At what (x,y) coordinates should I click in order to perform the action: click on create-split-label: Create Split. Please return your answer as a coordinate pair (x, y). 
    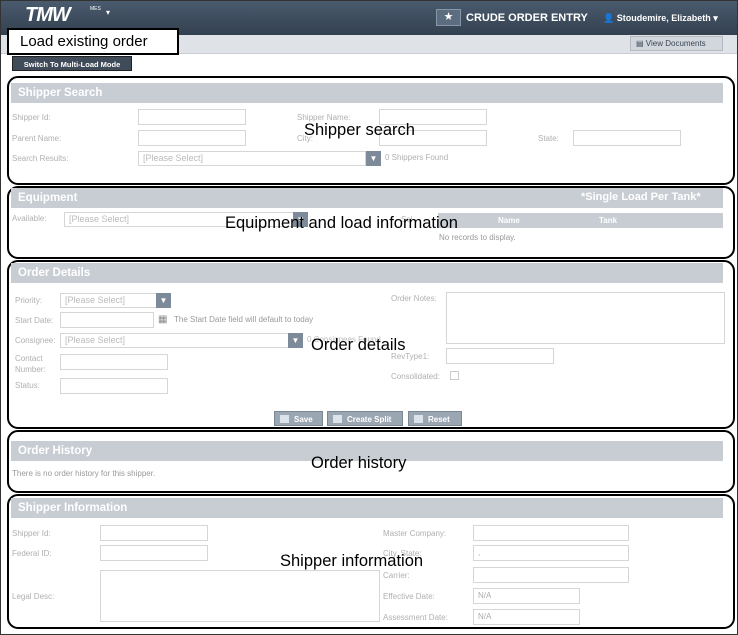
    Looking at the image, I should click on (369, 419).